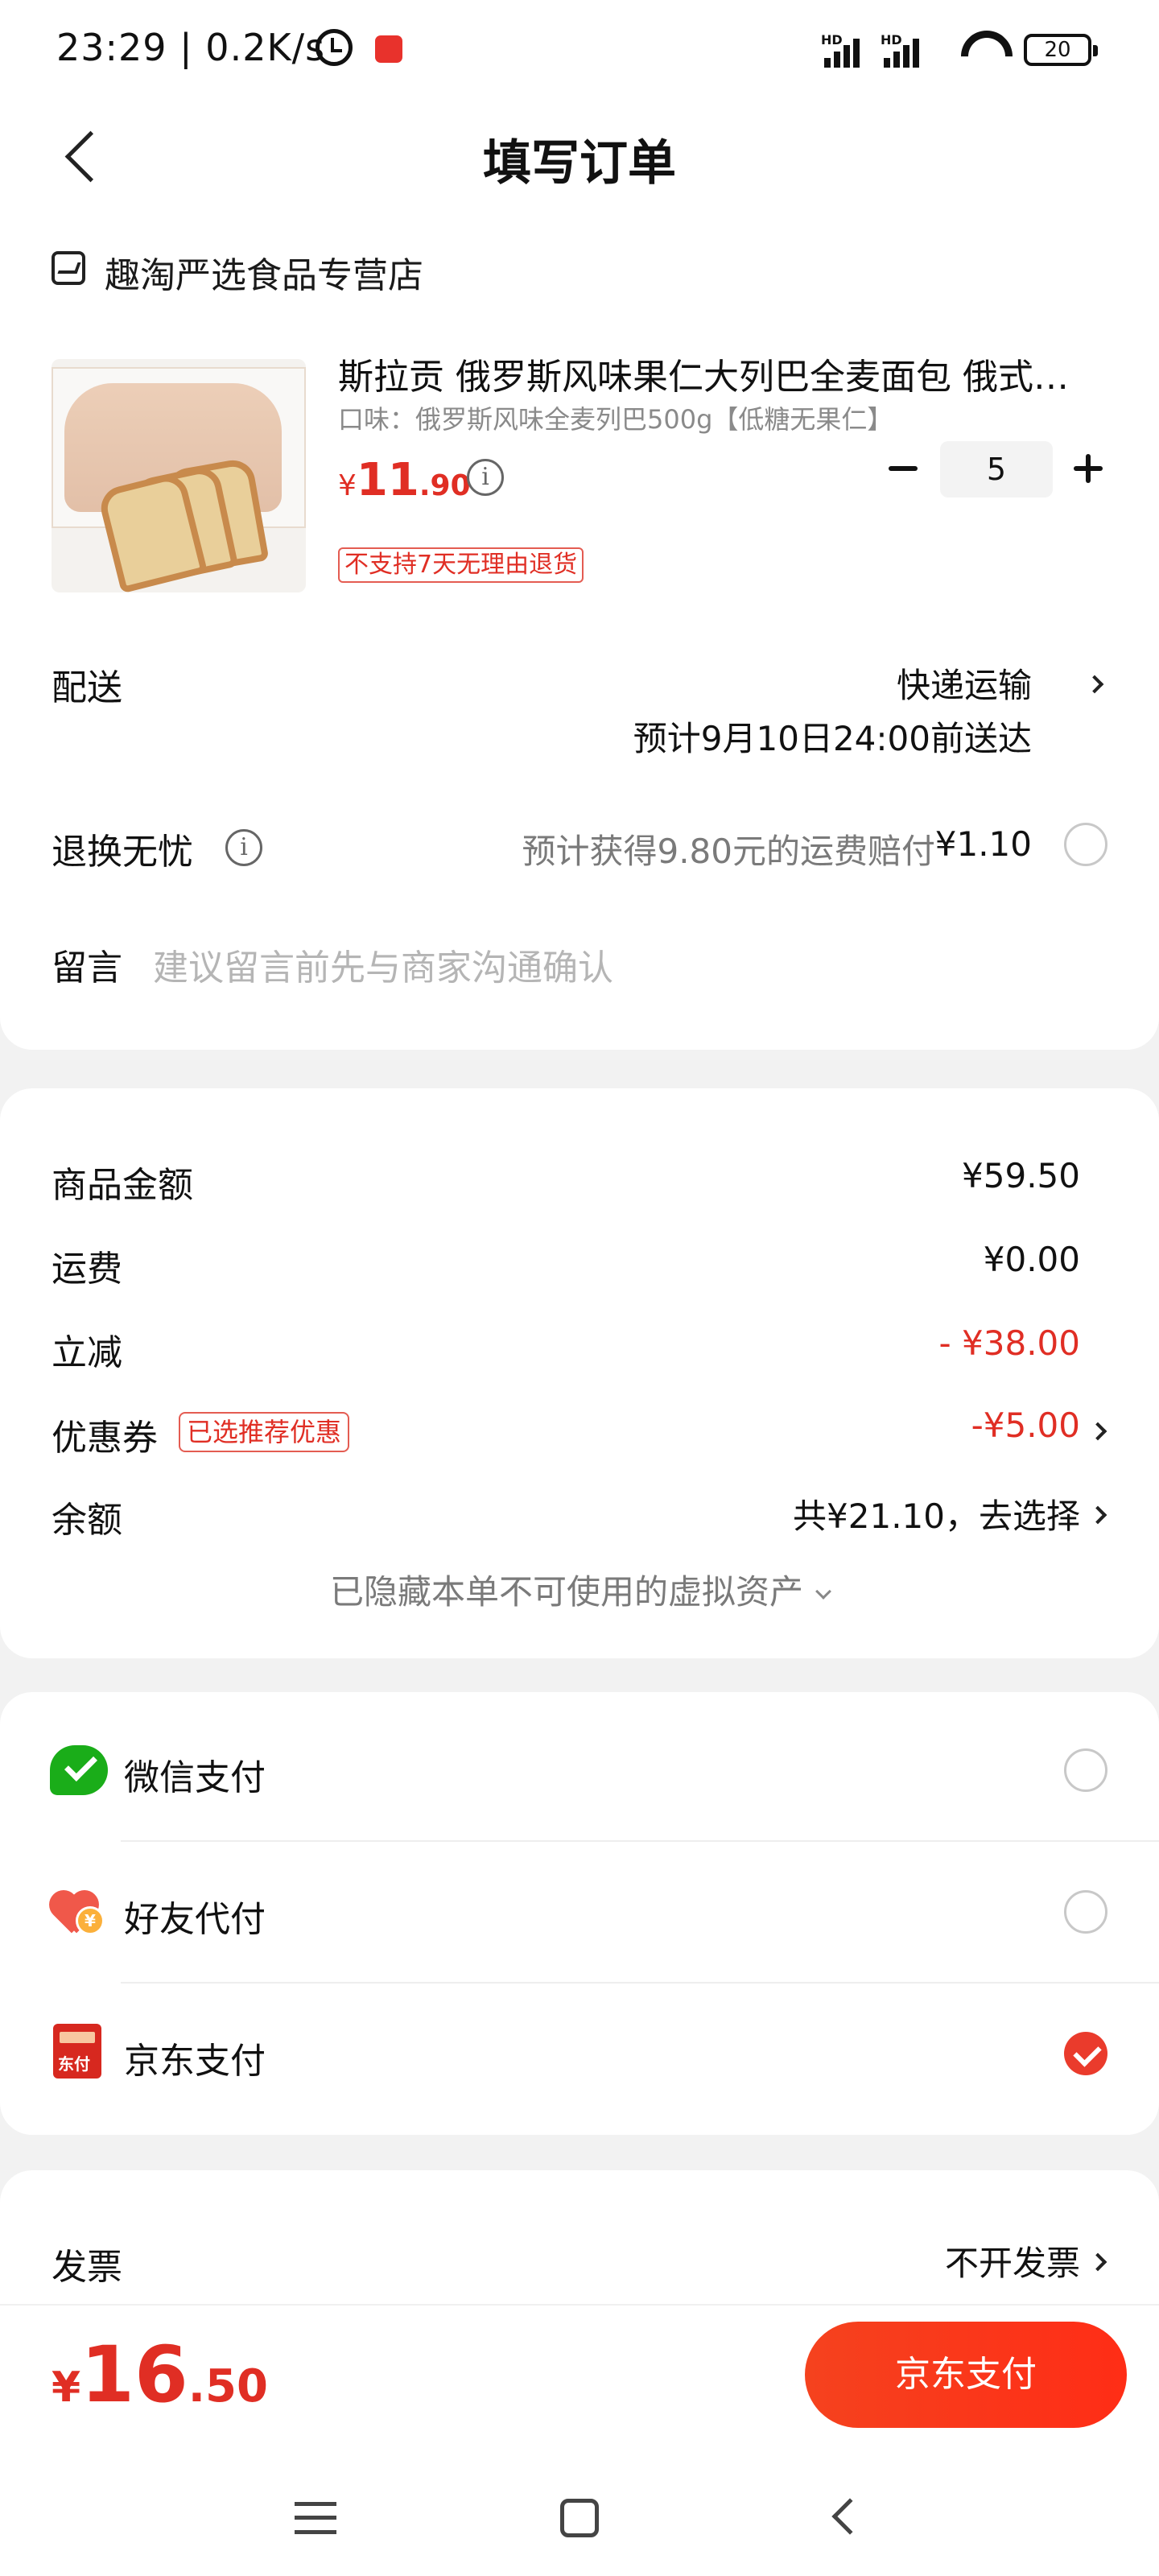 This screenshot has width=1159, height=2576. Describe the element at coordinates (122, 852) in the screenshot. I see `return-insurance-label: 退换无忧` at that location.